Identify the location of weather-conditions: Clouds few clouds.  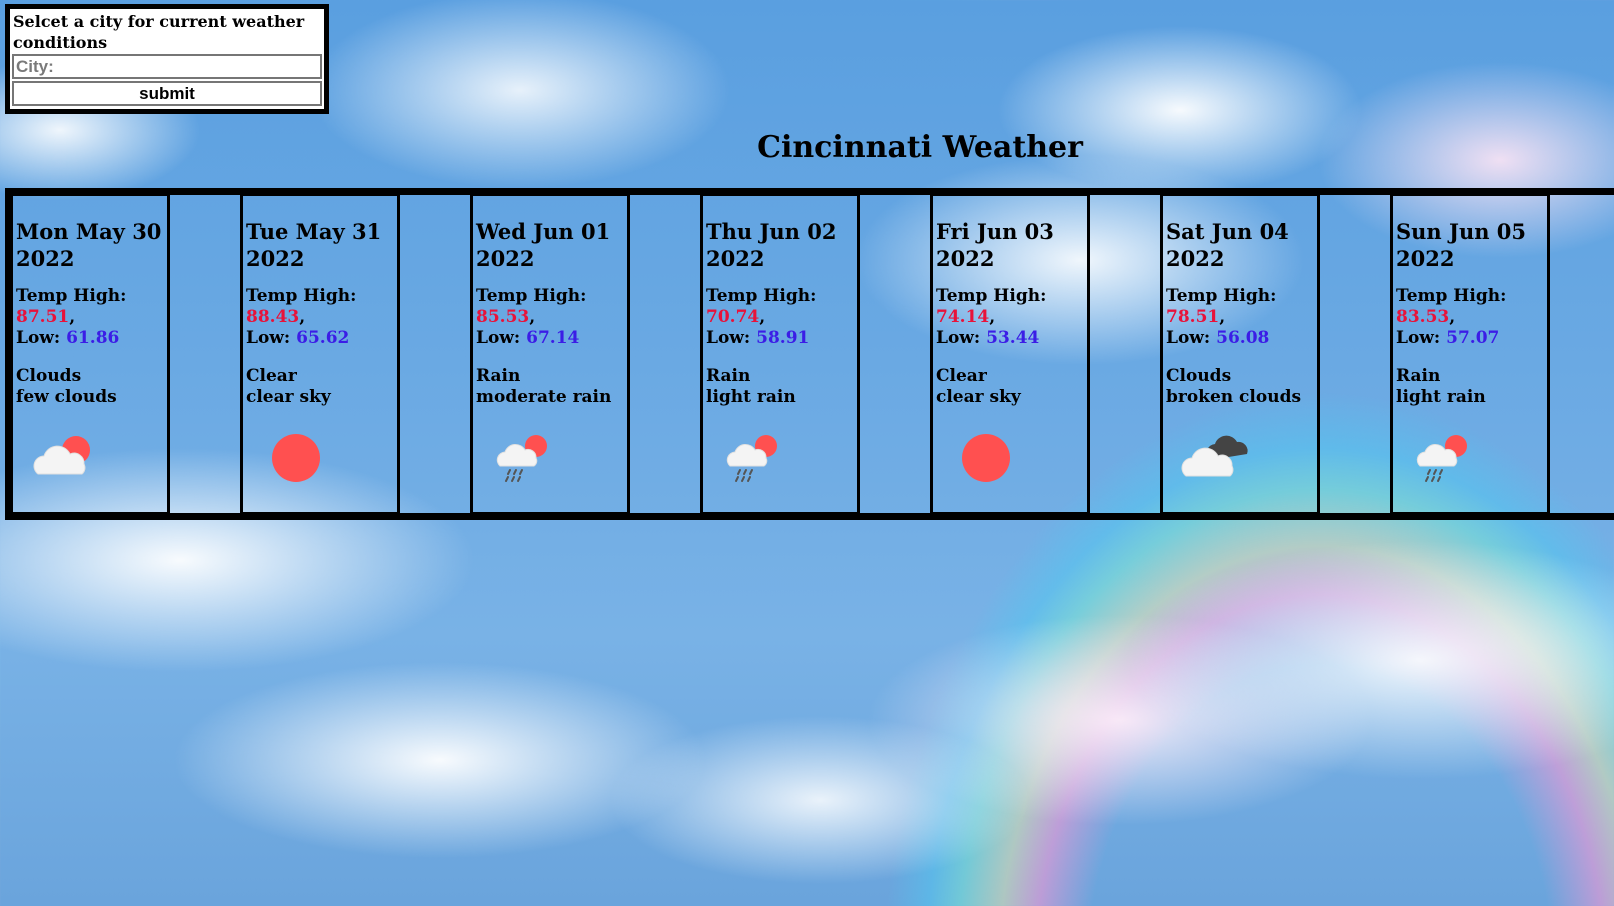
(90, 387).